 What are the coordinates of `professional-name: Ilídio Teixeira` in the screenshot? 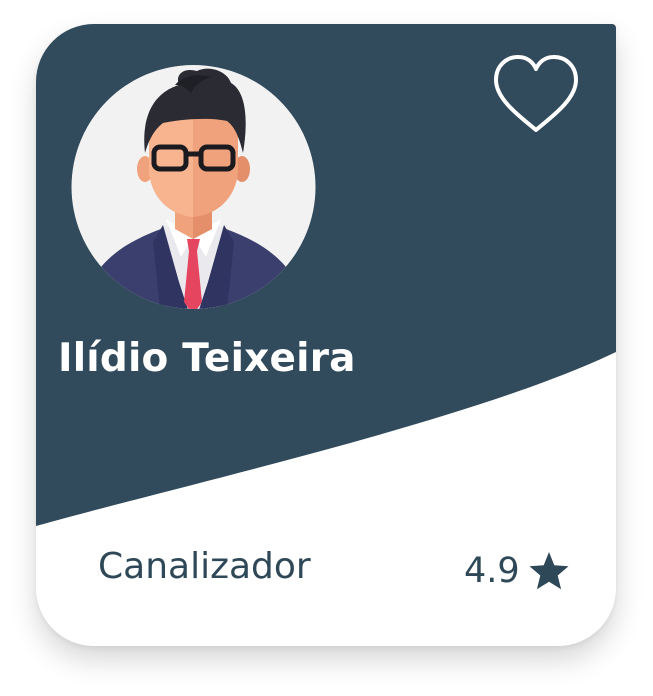 It's located at (207, 358).